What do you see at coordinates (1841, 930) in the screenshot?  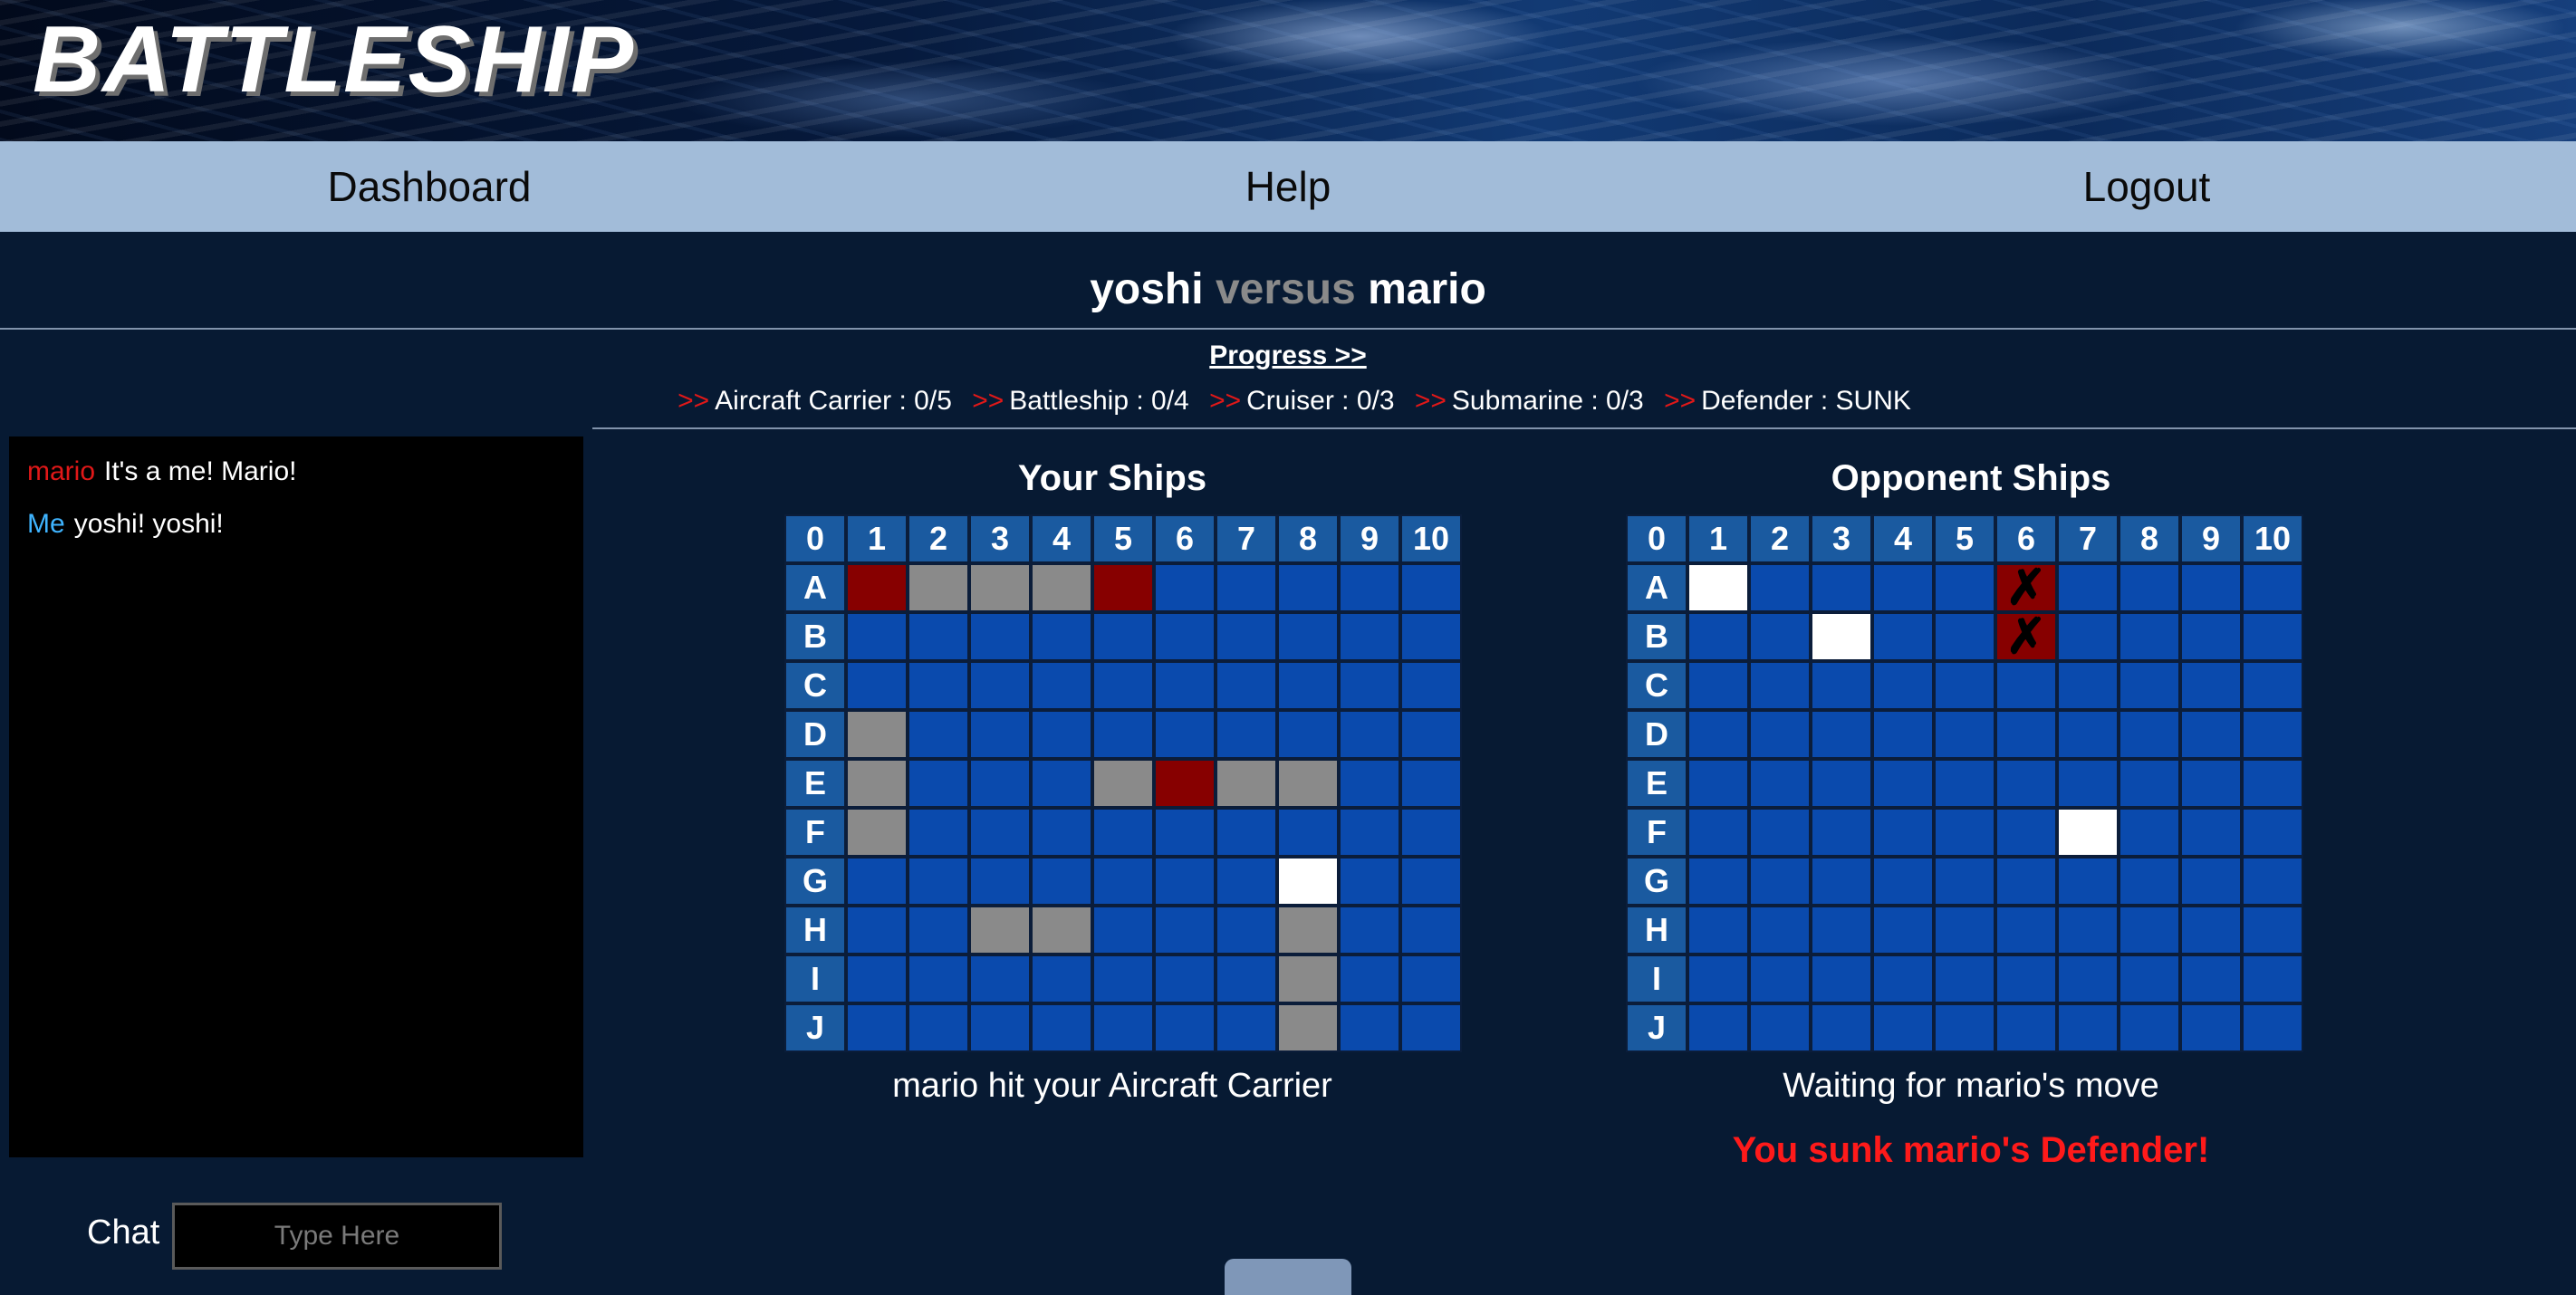 I see `opponent-board-cell-H3-water` at bounding box center [1841, 930].